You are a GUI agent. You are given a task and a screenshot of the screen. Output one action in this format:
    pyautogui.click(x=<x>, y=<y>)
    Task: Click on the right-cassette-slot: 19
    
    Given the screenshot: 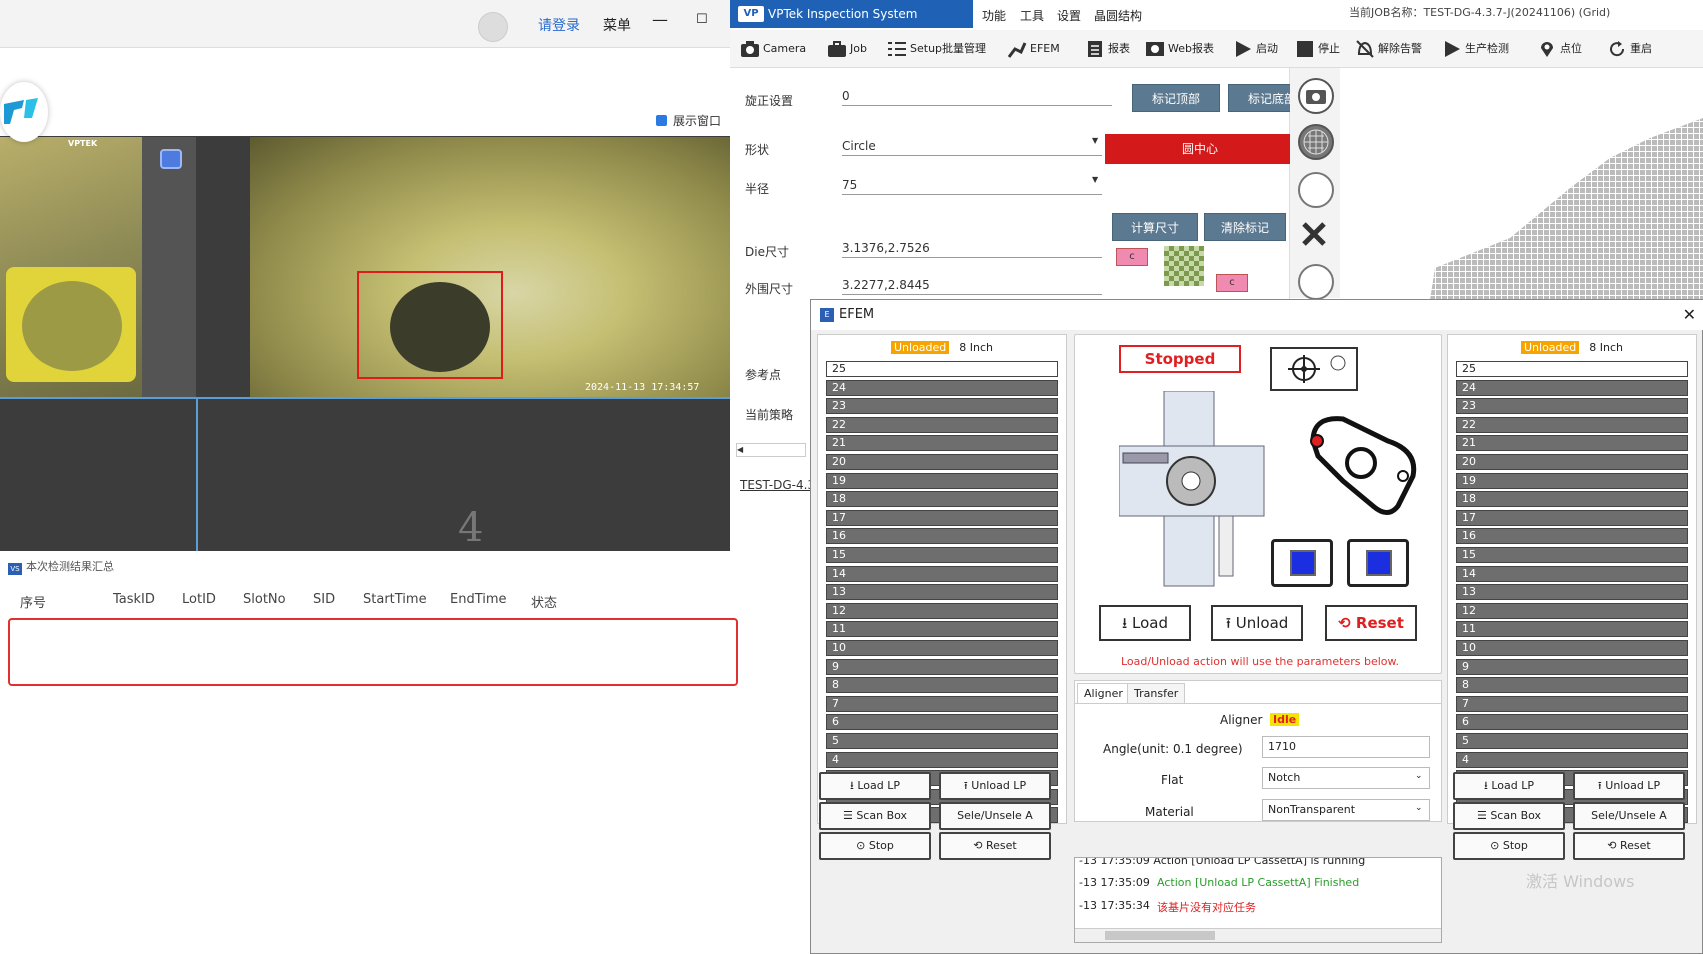 What is the action you would take?
    pyautogui.click(x=1572, y=480)
    